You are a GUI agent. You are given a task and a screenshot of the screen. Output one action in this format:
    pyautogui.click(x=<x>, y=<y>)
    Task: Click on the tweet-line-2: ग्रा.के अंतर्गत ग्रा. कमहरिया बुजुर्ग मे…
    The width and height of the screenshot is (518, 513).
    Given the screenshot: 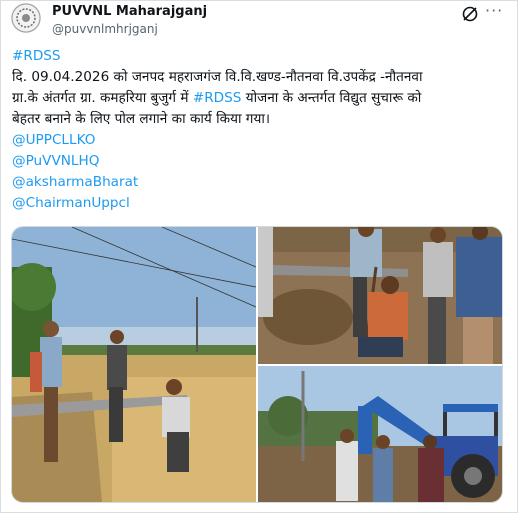 What is the action you would take?
    pyautogui.click(x=258, y=98)
    